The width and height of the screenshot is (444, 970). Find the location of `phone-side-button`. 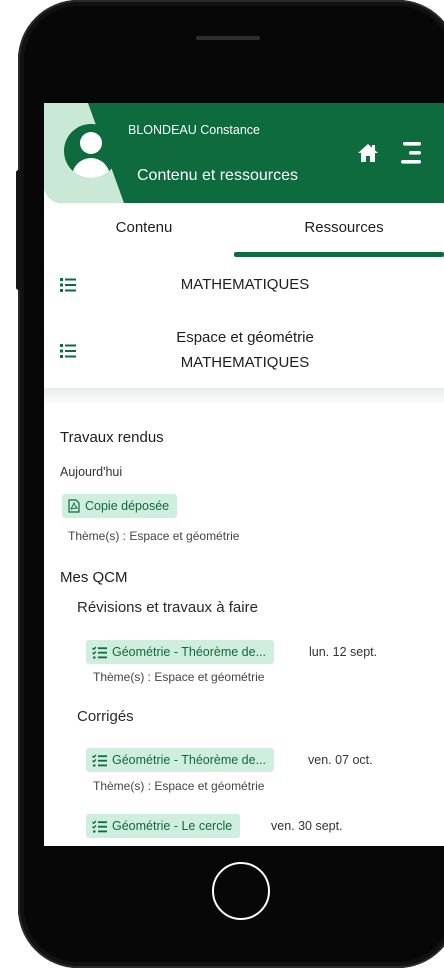

phone-side-button is located at coordinates (18, 230).